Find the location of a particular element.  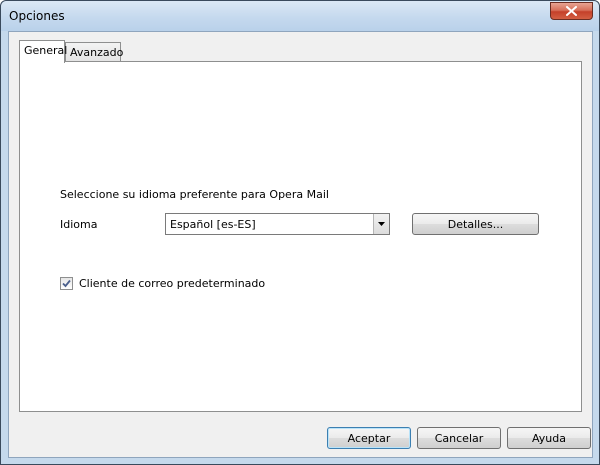

default-client-checkbox is located at coordinates (66, 283).